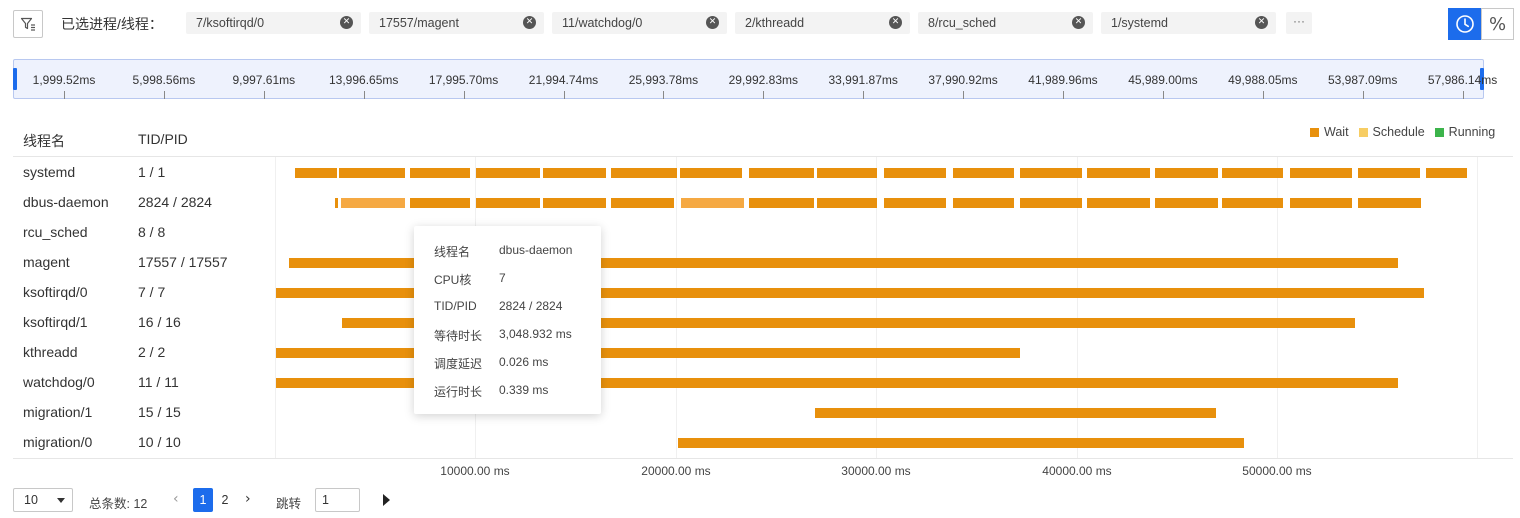 This screenshot has height=518, width=1520. What do you see at coordinates (43, 500) in the screenshot?
I see `page-size-select: 10` at bounding box center [43, 500].